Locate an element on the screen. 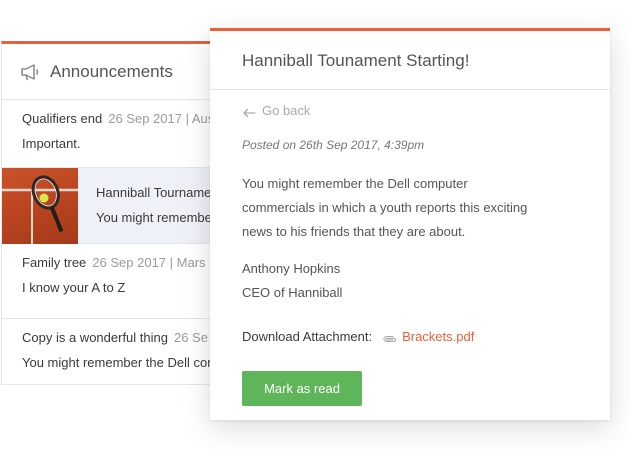 This screenshot has width=630, height=473. announcement-snippet: You might remembe is located at coordinates (154, 217).